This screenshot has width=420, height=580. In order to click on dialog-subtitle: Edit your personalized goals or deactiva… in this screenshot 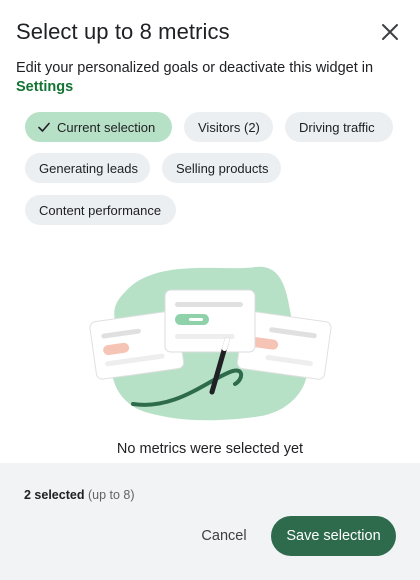, I will do `click(210, 78)`.